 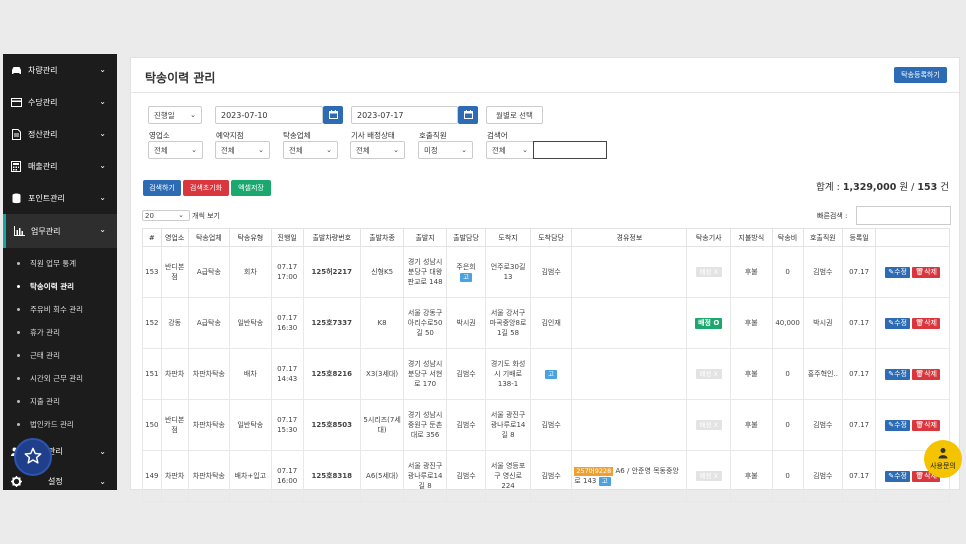 I want to click on column-header: #, so click(x=152, y=237).